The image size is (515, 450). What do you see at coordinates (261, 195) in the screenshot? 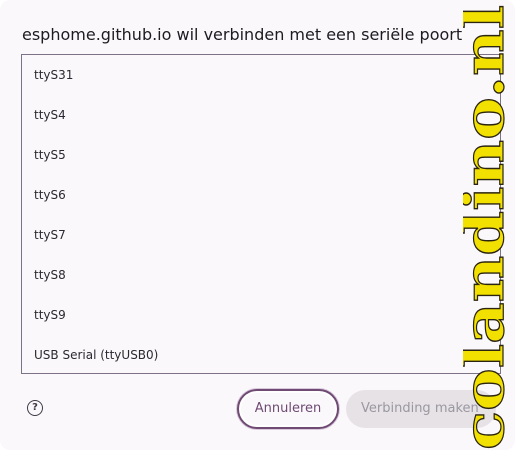
I see `list-item-port: ttyS6` at bounding box center [261, 195].